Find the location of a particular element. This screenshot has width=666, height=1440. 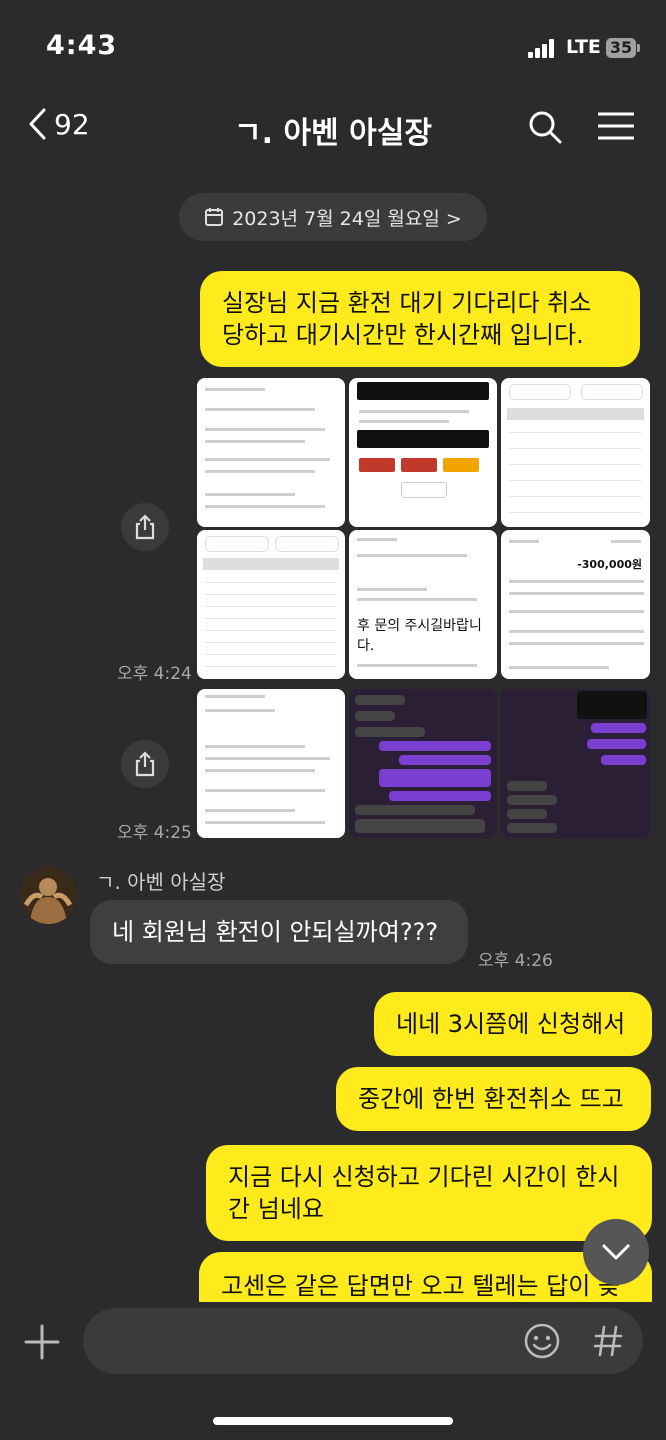

input-bar is located at coordinates (333, 1371).